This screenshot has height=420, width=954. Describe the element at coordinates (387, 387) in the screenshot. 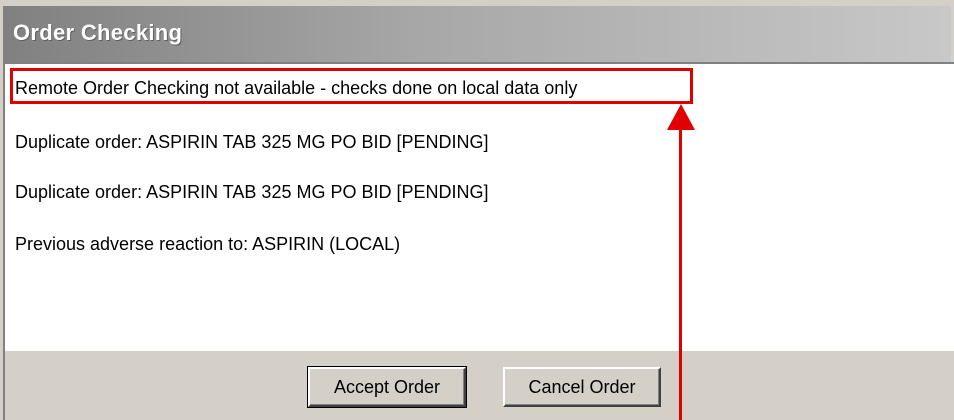

I see `accept-order-button: Accept Order` at that location.